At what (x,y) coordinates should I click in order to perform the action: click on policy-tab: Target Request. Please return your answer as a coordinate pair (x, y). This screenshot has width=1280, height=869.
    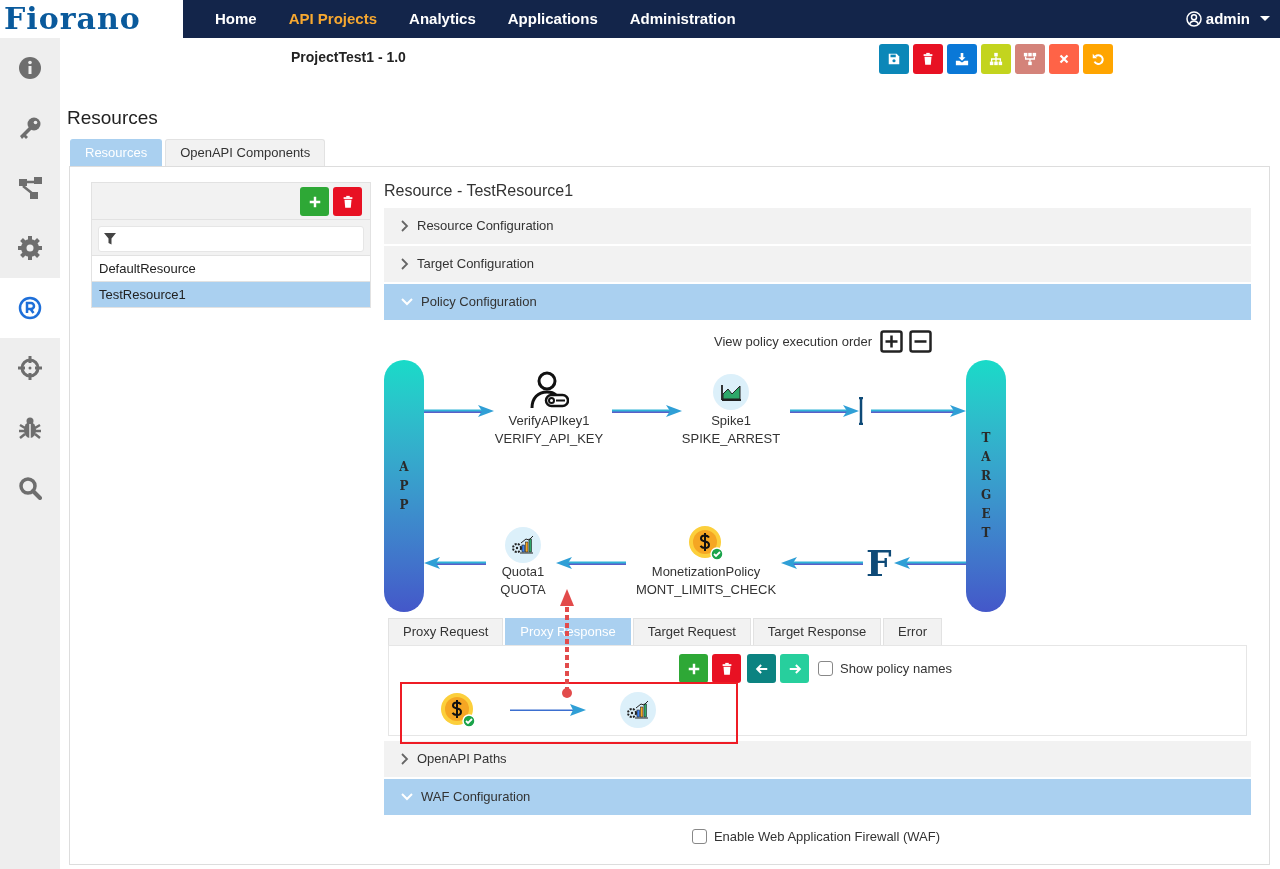
    Looking at the image, I should click on (691, 631).